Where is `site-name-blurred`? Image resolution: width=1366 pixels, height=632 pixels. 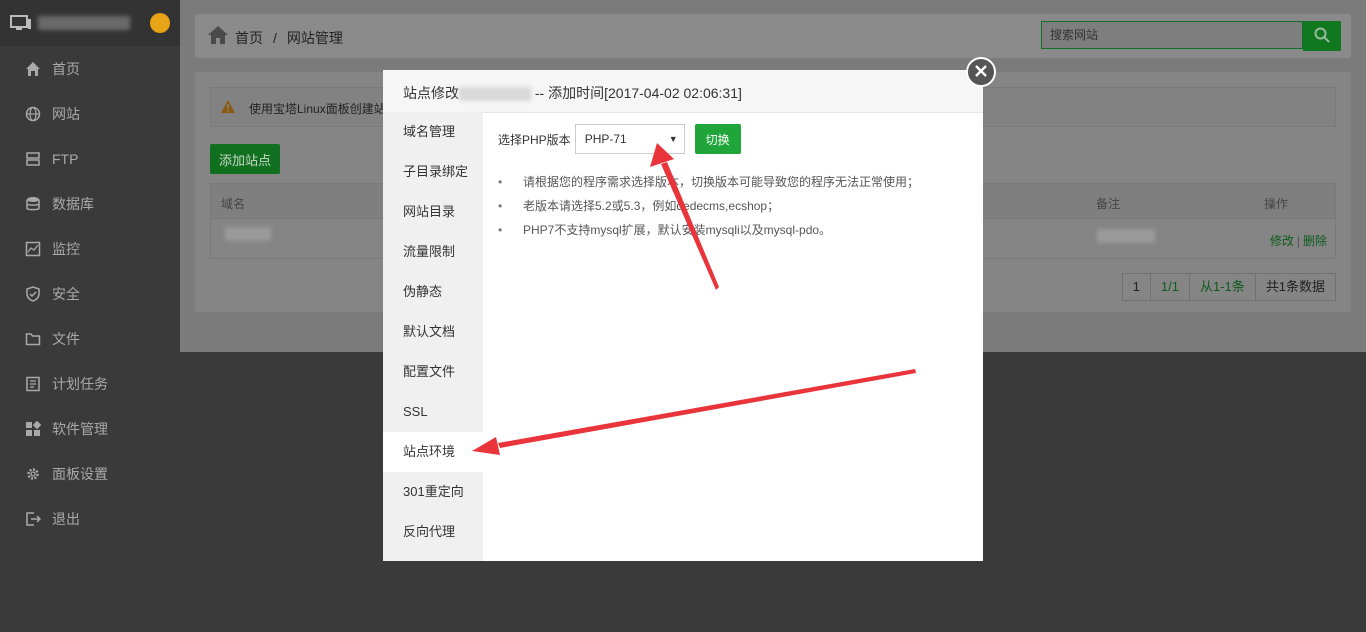
site-name-blurred is located at coordinates (495, 94).